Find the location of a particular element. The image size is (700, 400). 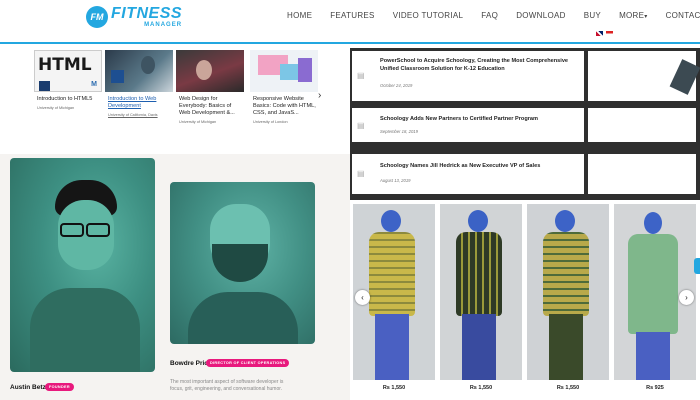

divider is located at coordinates (525, 46).